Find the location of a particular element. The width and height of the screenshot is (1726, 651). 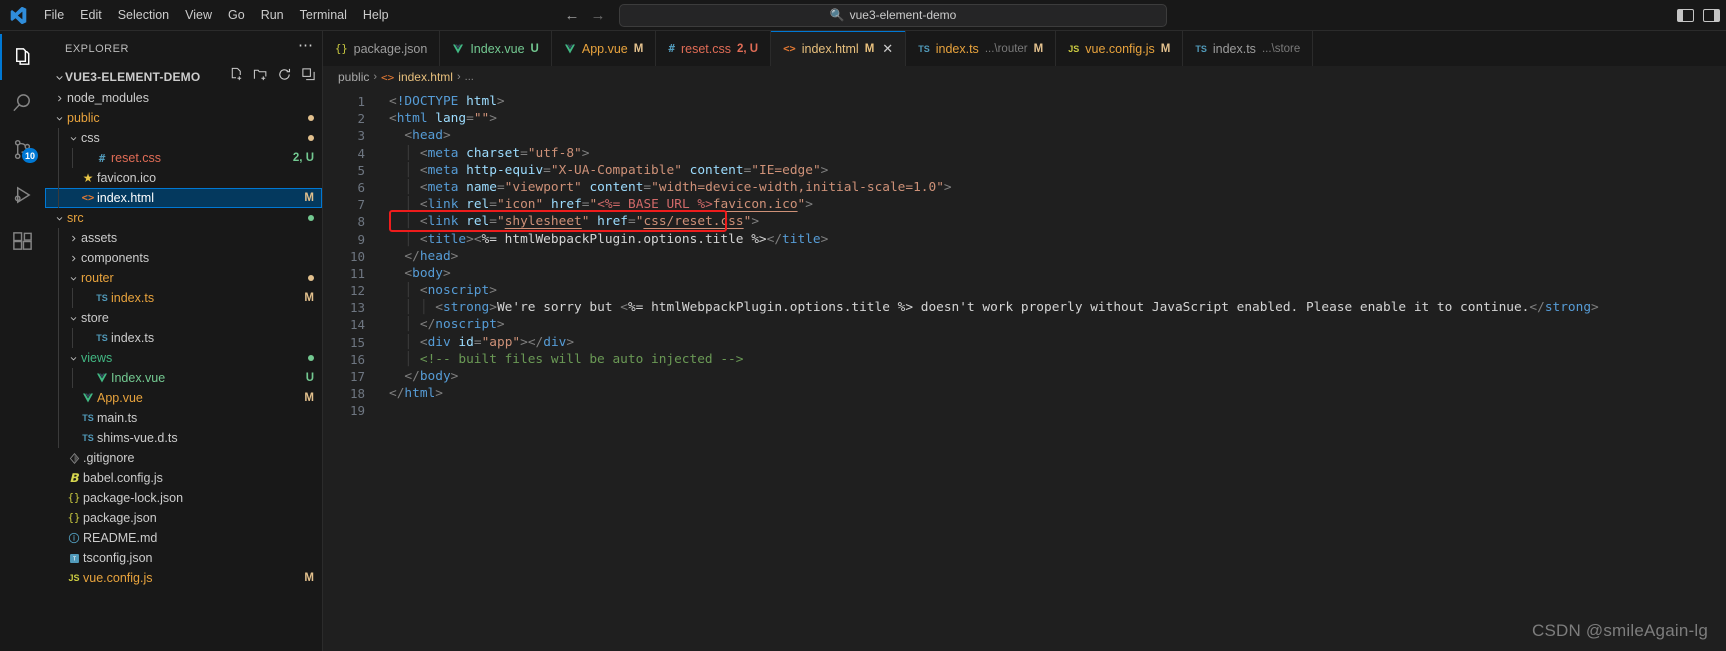

tab-label: index.ts is located at coordinates (957, 48).